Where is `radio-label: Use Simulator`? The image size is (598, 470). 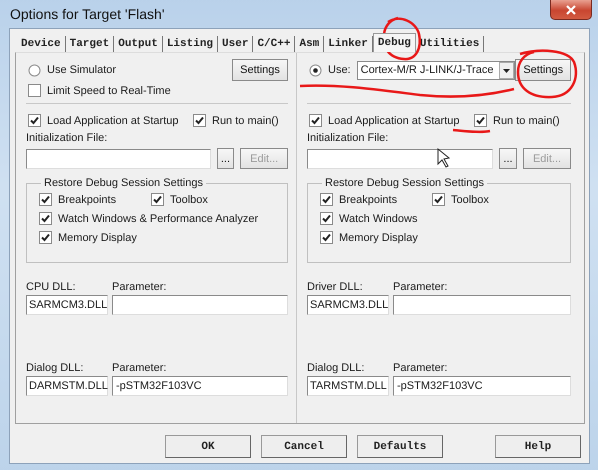 radio-label: Use Simulator is located at coordinates (81, 70).